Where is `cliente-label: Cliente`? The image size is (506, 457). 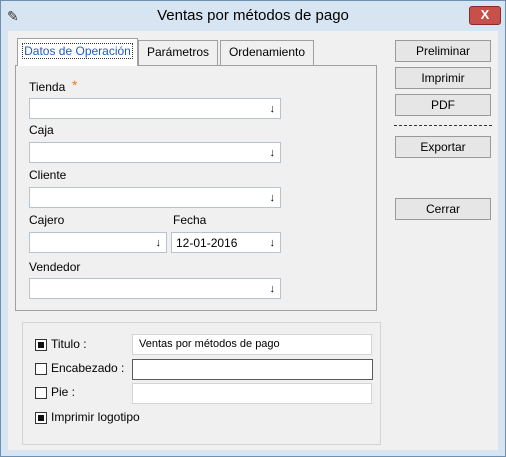 cliente-label: Cliente is located at coordinates (48, 175).